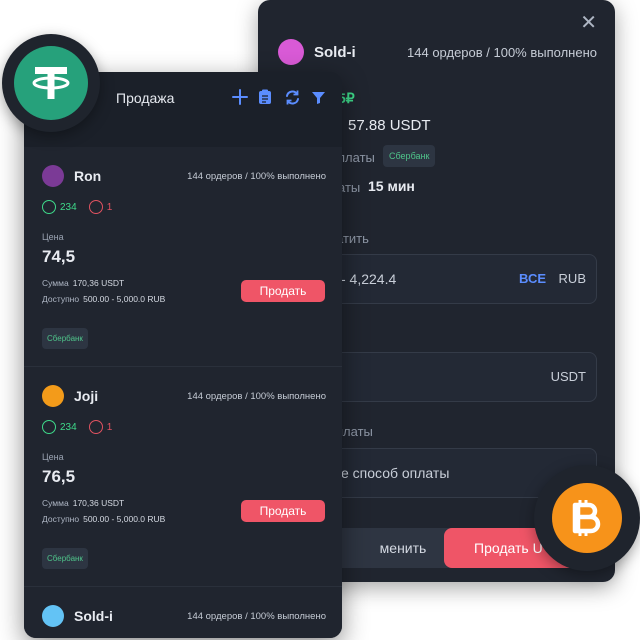 The height and width of the screenshot is (640, 640). What do you see at coordinates (88, 176) in the screenshot?
I see `seller-name: Ron` at bounding box center [88, 176].